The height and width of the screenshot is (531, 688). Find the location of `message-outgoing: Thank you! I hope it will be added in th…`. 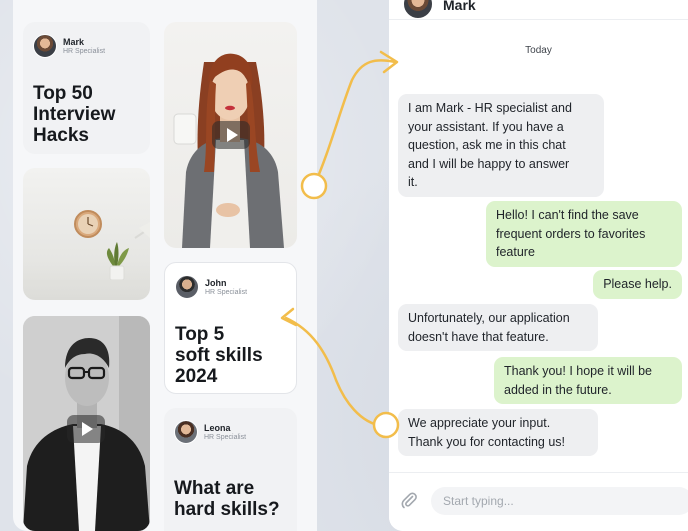

message-outgoing: Thank you! I hope it will be added in th… is located at coordinates (588, 380).